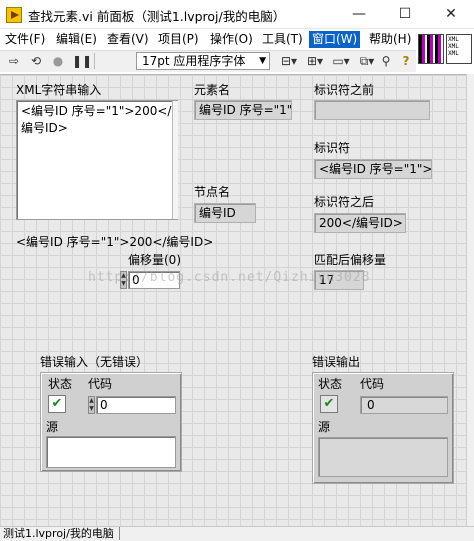 This screenshot has width=474, height=541. What do you see at coordinates (97, 160) in the screenshot?
I see `xml-input-textbox: <编号ID 序号="1">200</ 编号ID>` at bounding box center [97, 160].